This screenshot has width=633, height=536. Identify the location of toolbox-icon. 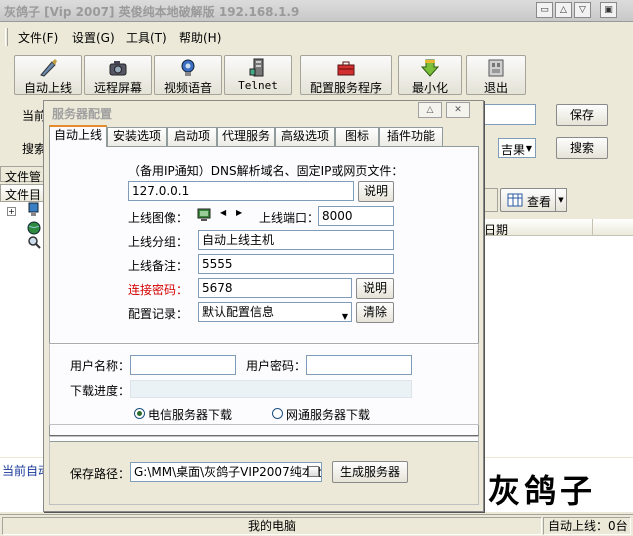
(346, 68).